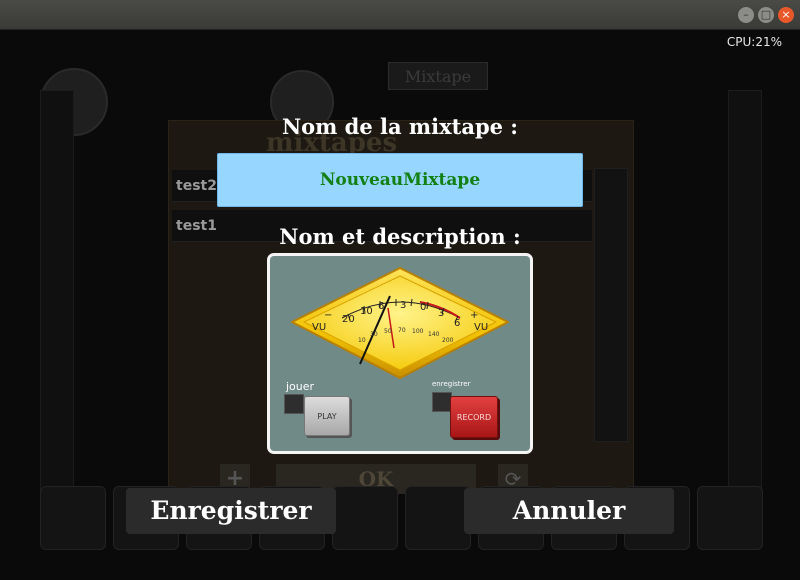  What do you see at coordinates (786, 15) in the screenshot?
I see `close-icon: ×` at bounding box center [786, 15].